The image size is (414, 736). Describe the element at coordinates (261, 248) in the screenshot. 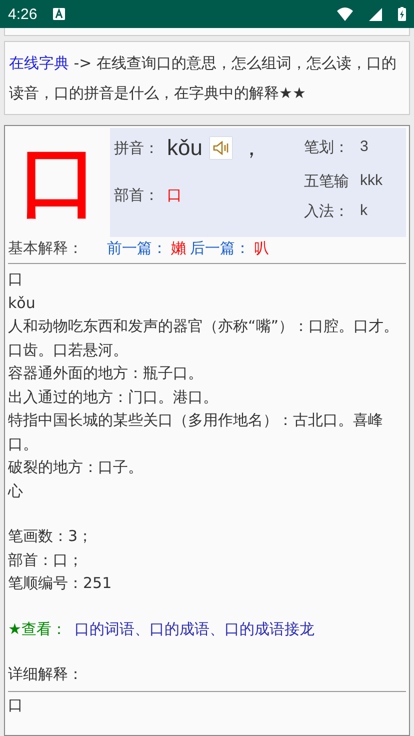

I see `next-link: 叭` at that location.